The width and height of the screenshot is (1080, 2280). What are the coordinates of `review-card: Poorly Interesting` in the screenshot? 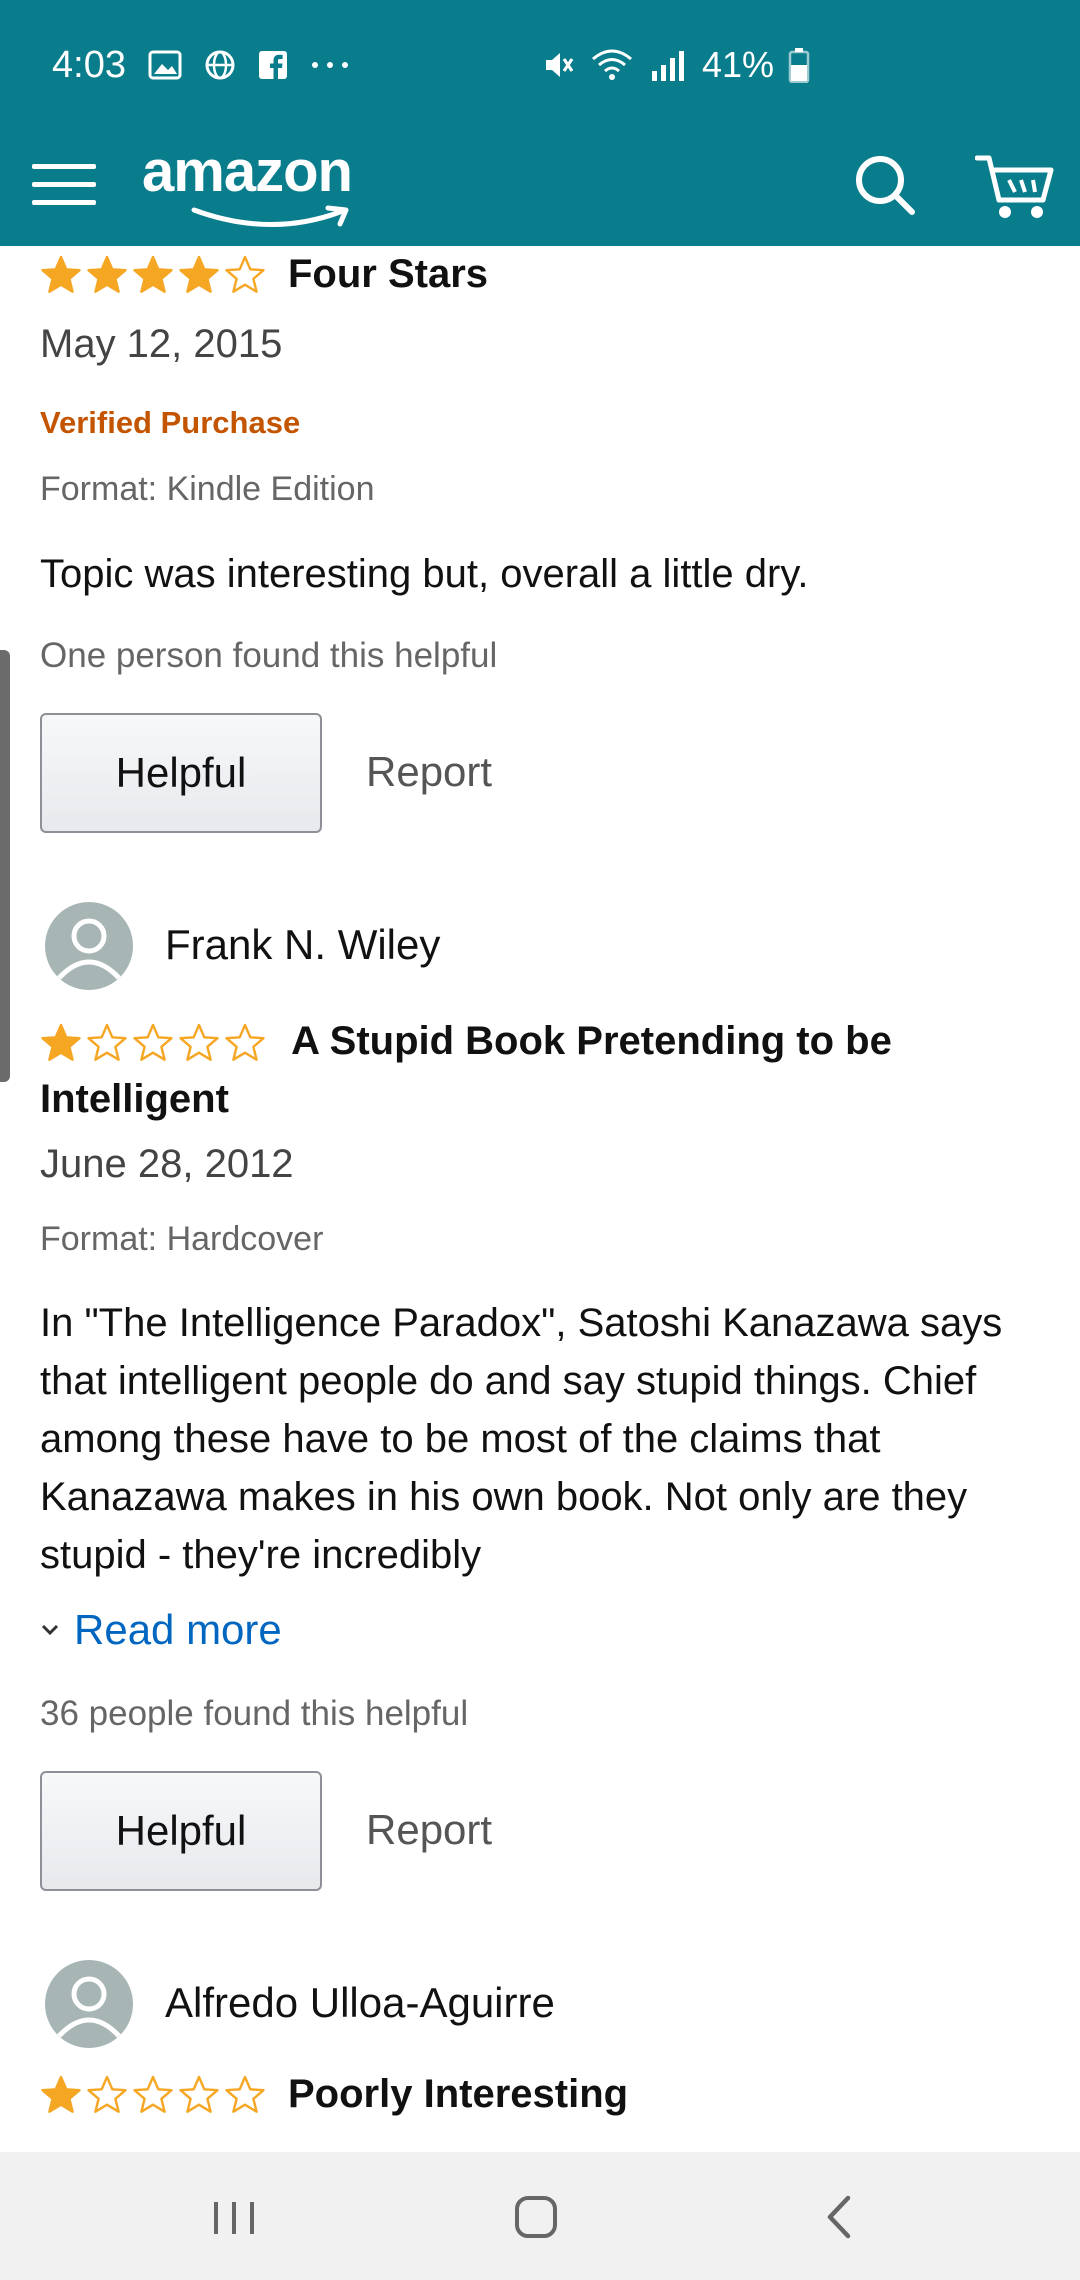 It's located at (545, 2094).